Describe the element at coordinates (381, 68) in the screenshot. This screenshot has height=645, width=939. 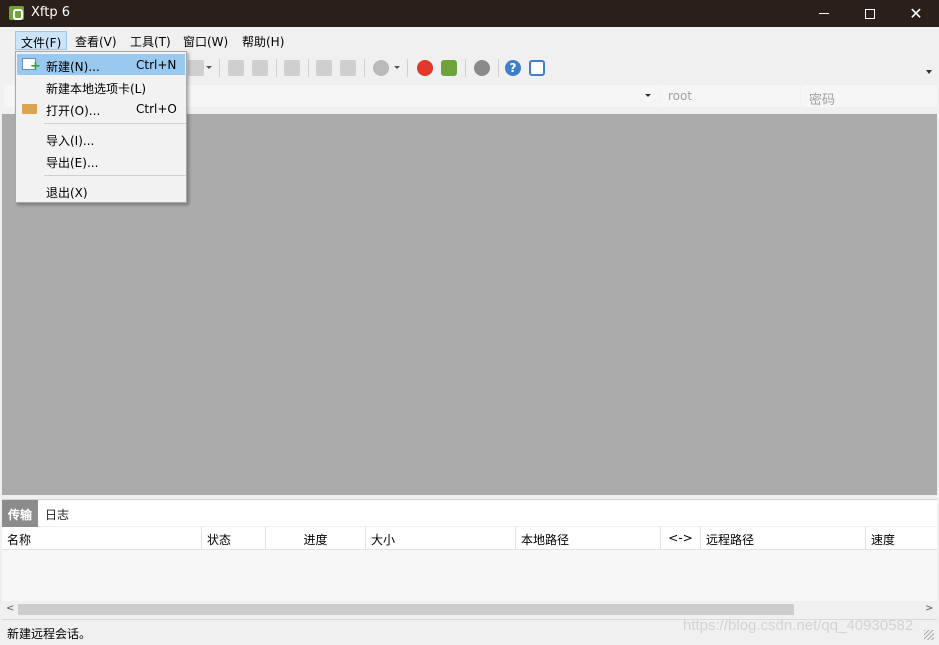
I see `status-circle-icon` at that location.